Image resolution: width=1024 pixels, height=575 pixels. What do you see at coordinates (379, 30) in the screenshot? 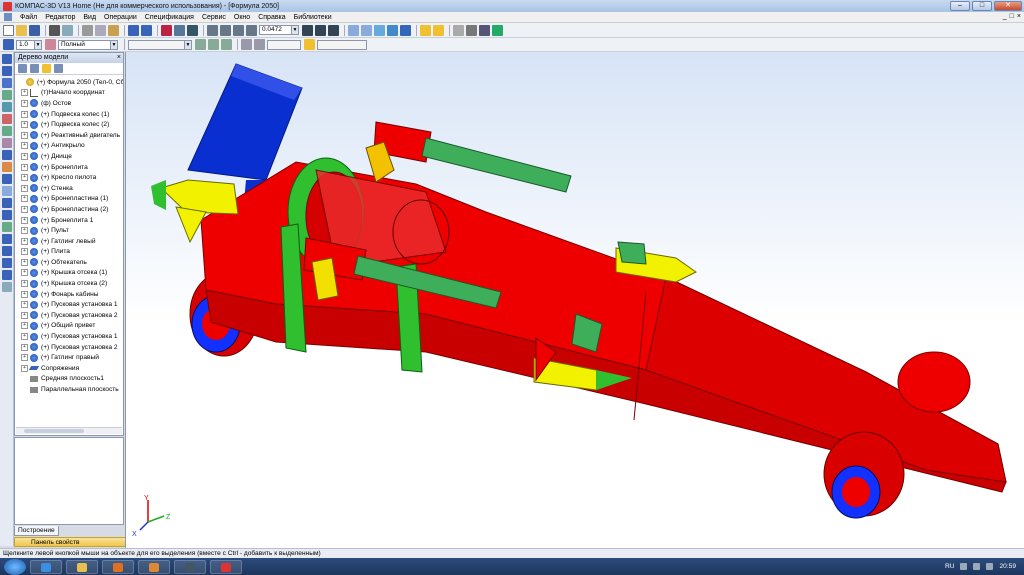
I see `halftone-icon` at bounding box center [379, 30].